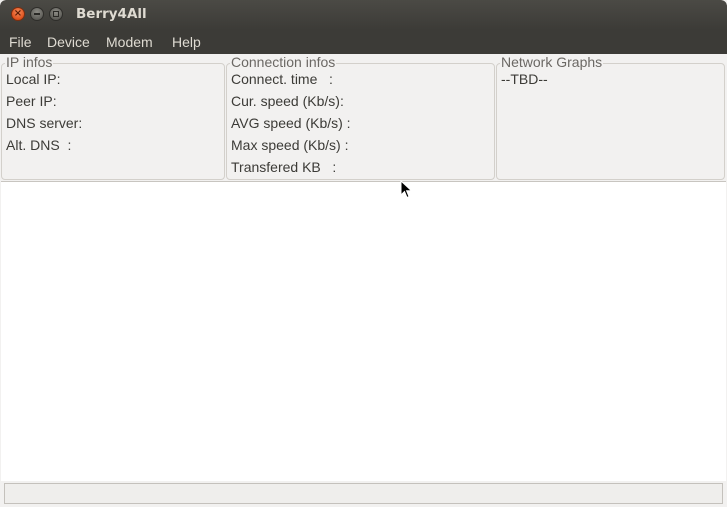  Describe the element at coordinates (33, 79) in the screenshot. I see `local-ip-label: Local IP:` at that location.